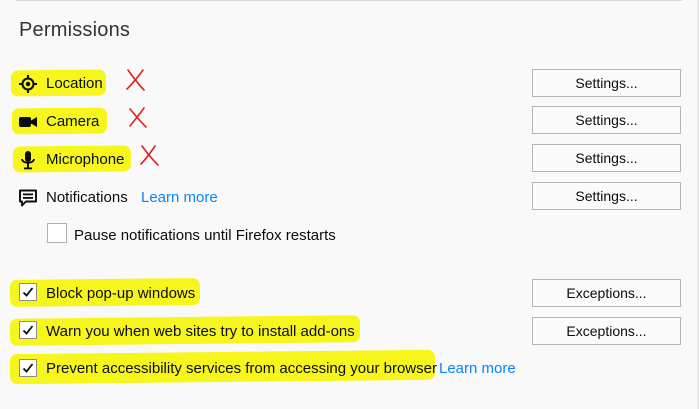 This screenshot has height=409, width=699. I want to click on location-icon, so click(28, 84).